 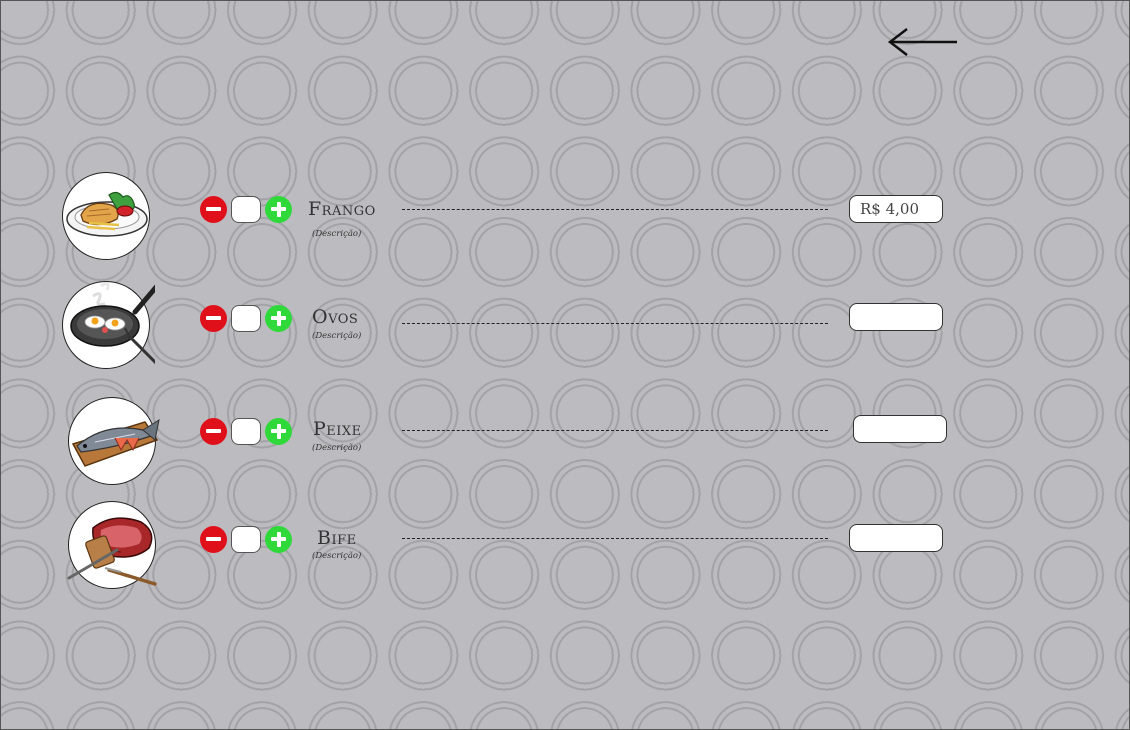 I want to click on back-arrow-icon, so click(x=923, y=42).